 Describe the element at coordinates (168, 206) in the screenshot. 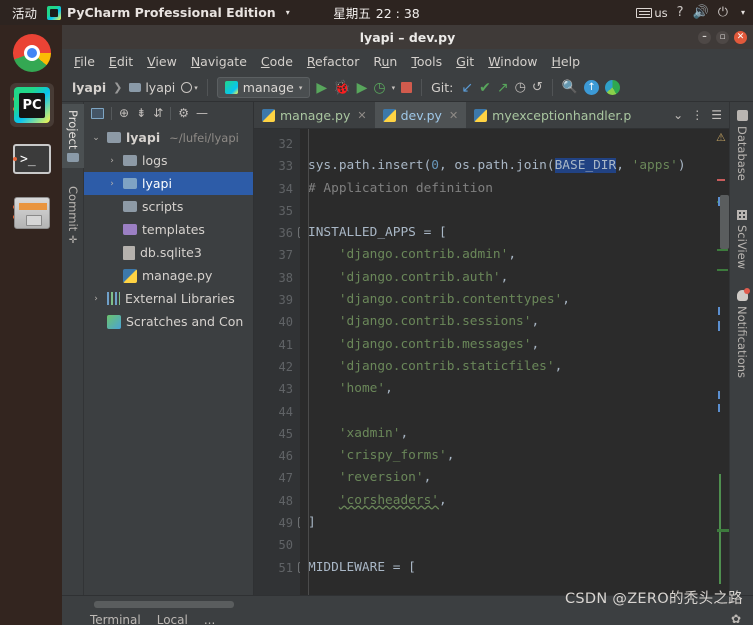

I see `tree-item-scripts: scripts` at that location.